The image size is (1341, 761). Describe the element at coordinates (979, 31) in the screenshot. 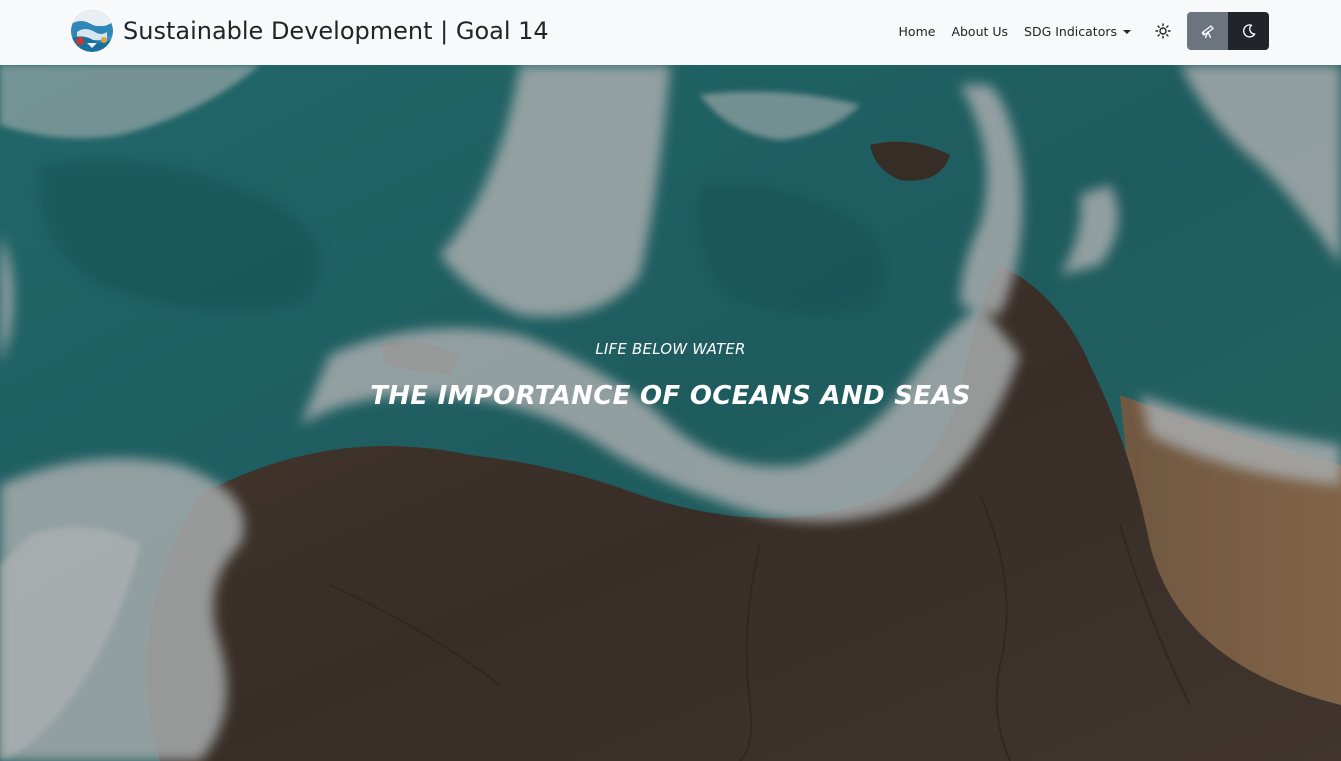

I see `nav-about-link: About Us` at that location.